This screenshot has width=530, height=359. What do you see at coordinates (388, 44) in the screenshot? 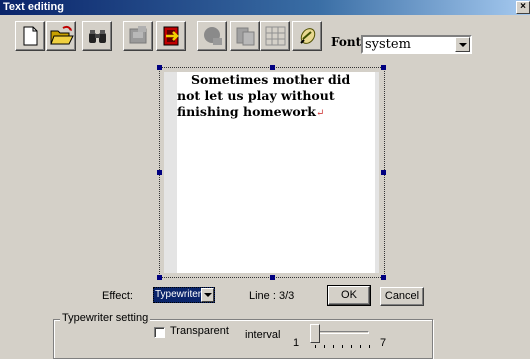
I see `font-select-value: system` at bounding box center [388, 44].